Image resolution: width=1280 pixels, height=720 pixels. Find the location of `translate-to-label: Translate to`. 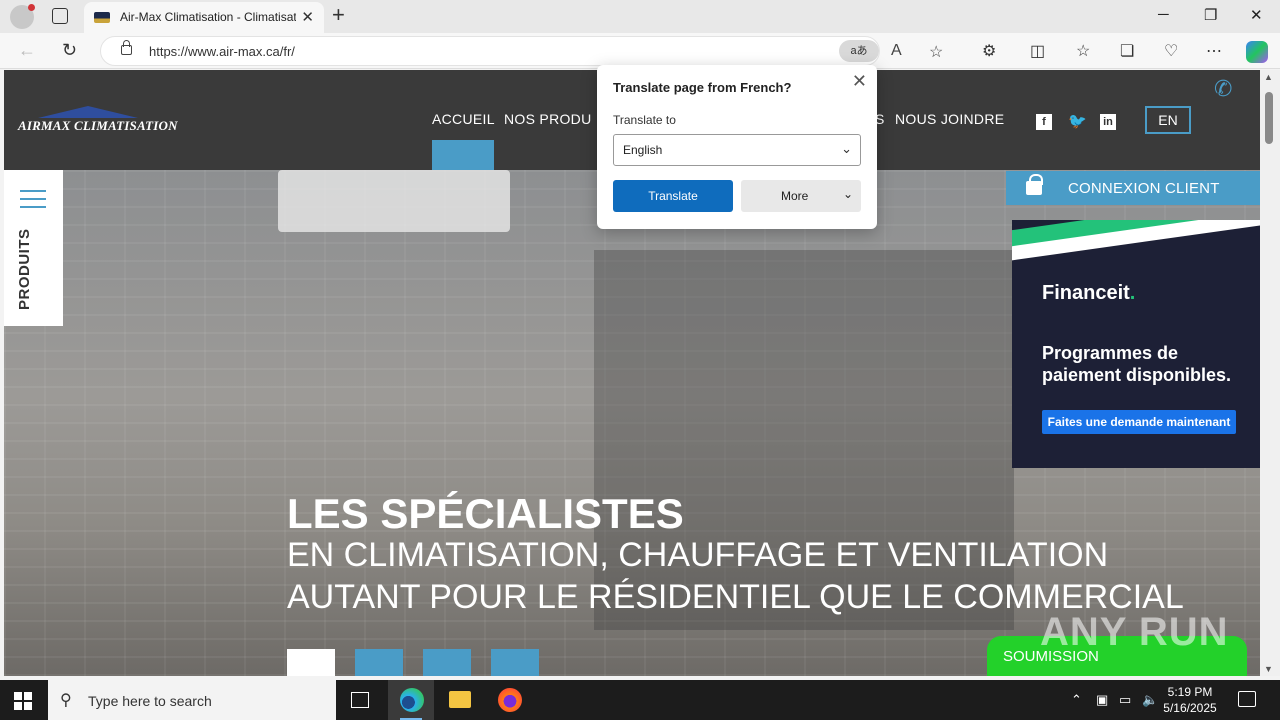

translate-to-label: Translate to is located at coordinates (644, 120).